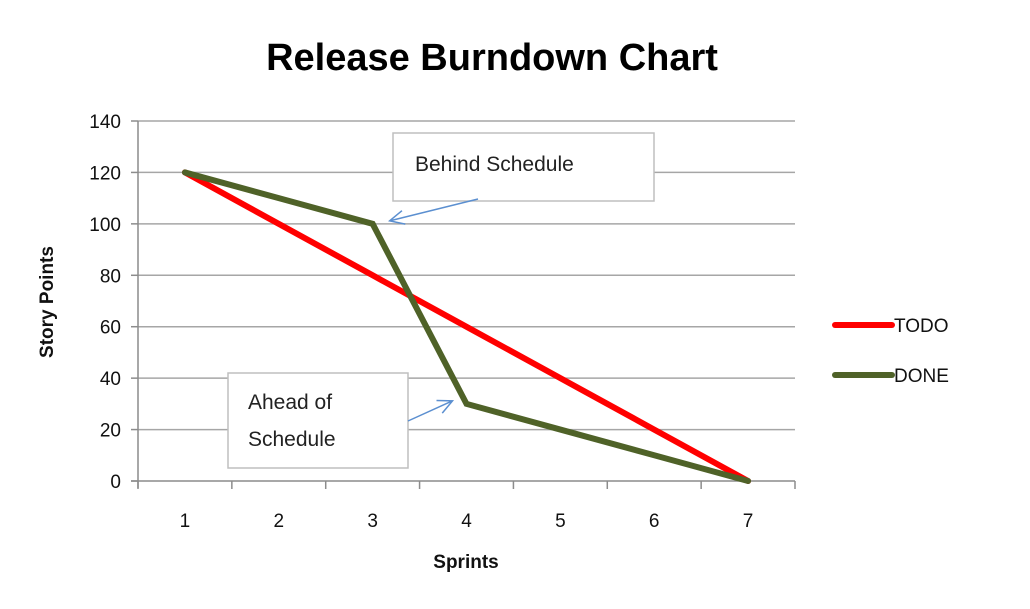 This screenshot has width=1030, height=609. Describe the element at coordinates (492, 58) in the screenshot. I see `chart-title: Release Burndown Chart` at that location.